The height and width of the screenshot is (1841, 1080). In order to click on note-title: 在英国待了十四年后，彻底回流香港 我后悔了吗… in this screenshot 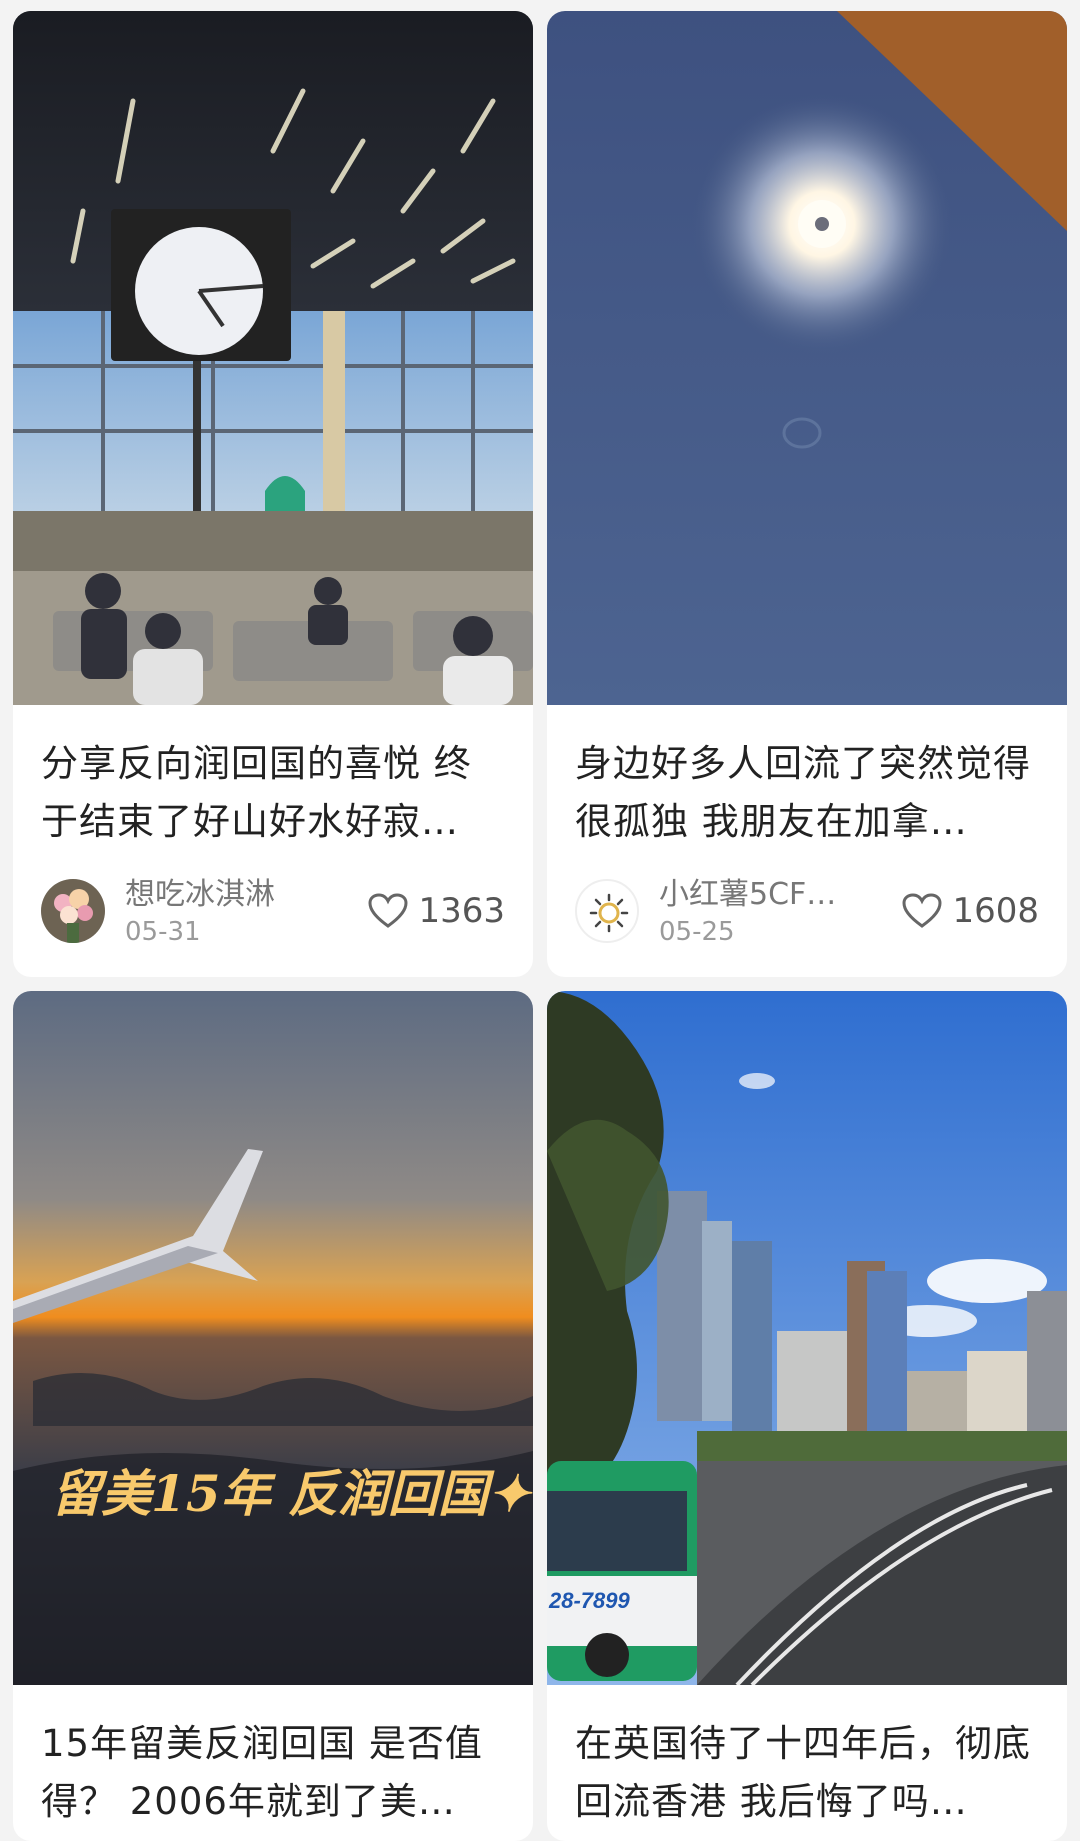, I will do `click(807, 1758)`.